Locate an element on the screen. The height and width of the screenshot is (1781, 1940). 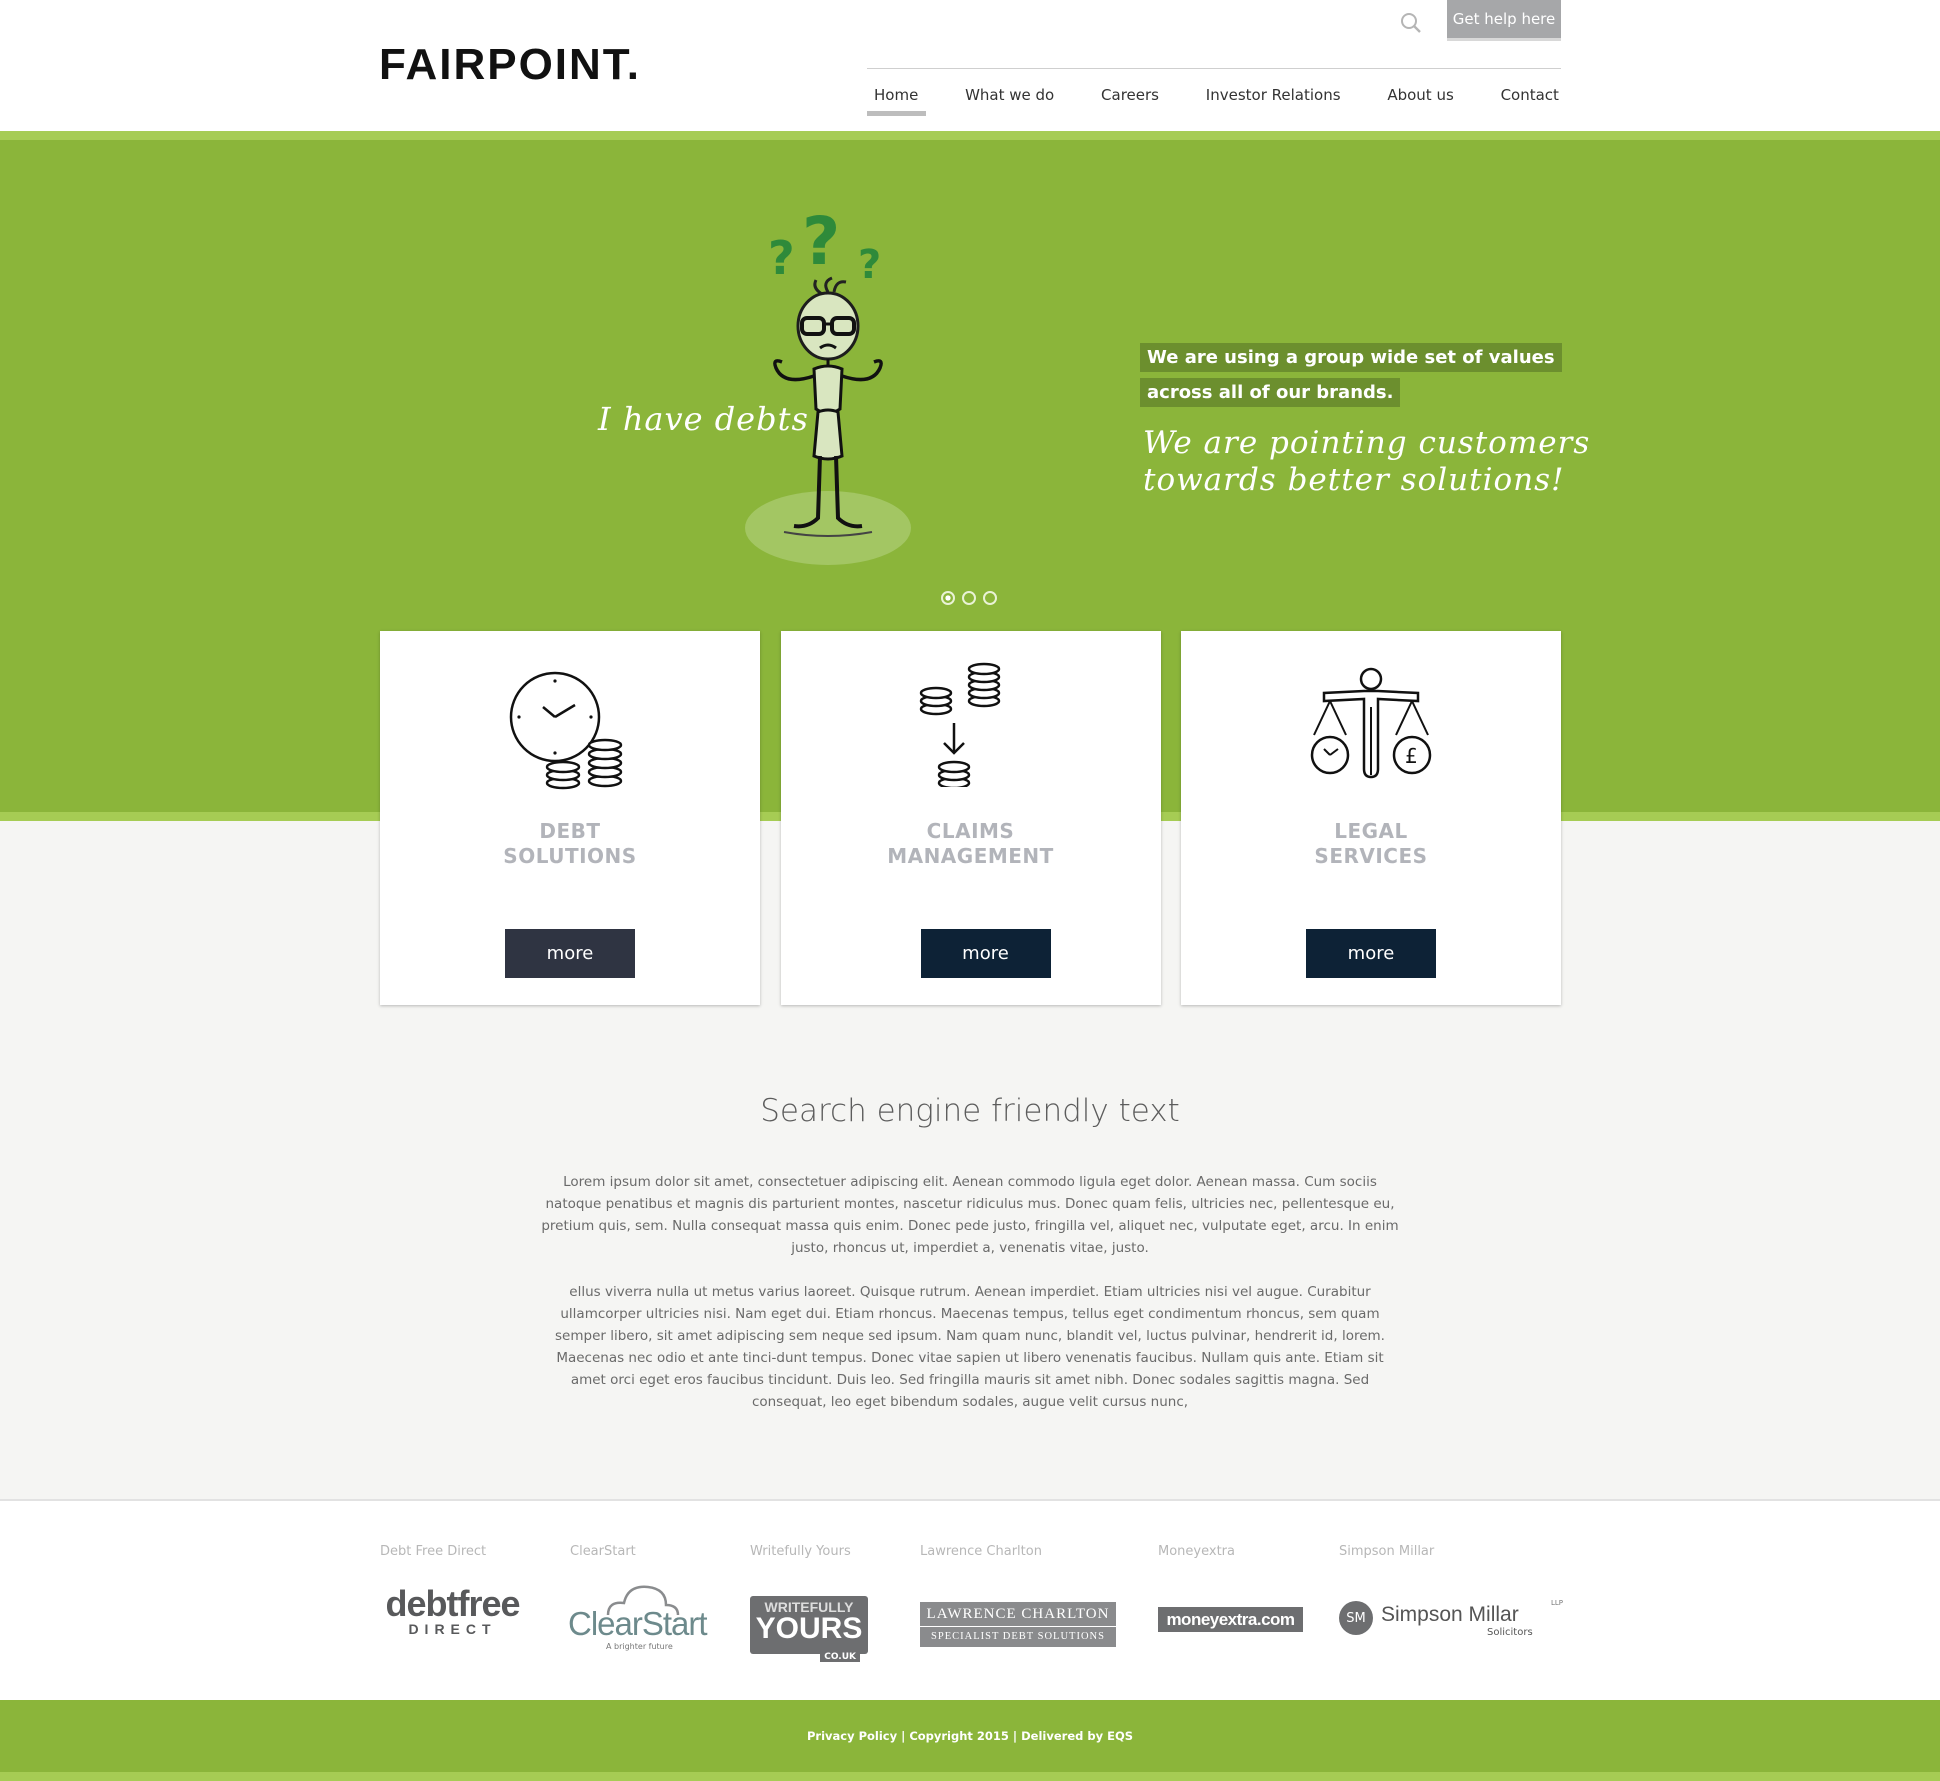
clearstart-logo-sub: A brighter future is located at coordinates (639, 1646).